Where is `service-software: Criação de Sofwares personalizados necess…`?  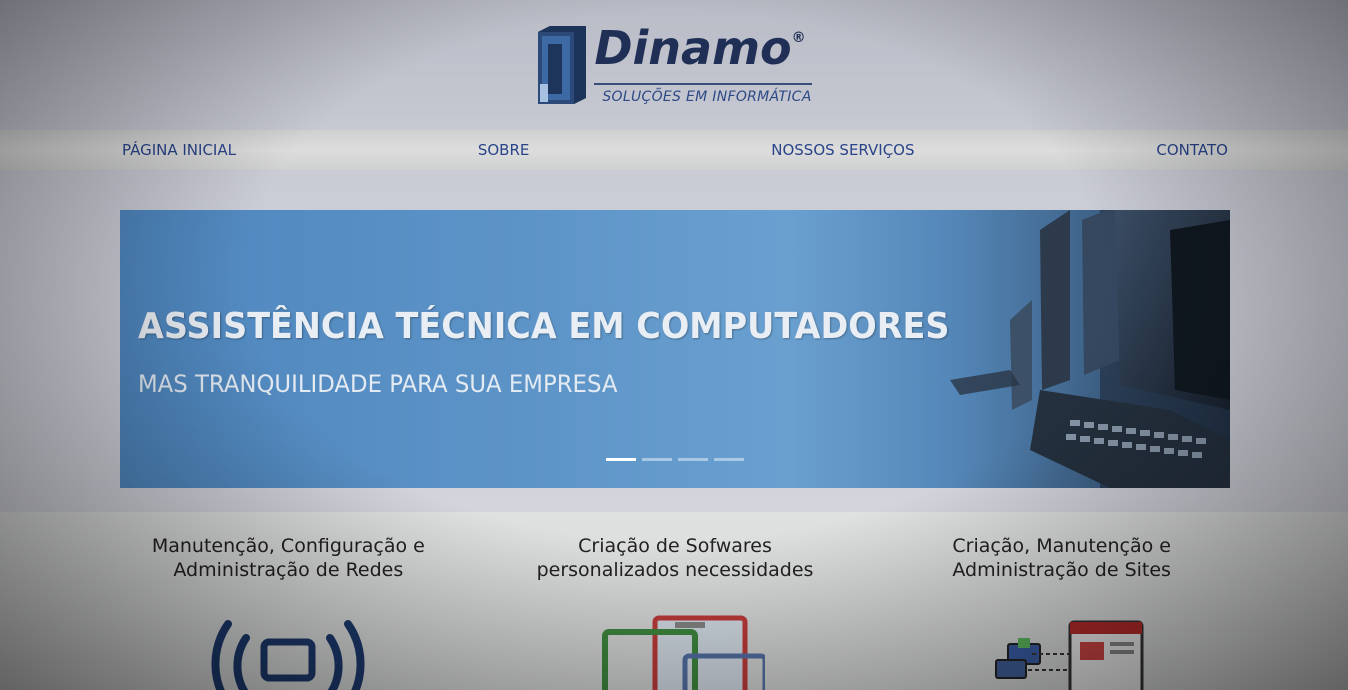
service-software: Criação de Sofwares personalizados necess… is located at coordinates (675, 612).